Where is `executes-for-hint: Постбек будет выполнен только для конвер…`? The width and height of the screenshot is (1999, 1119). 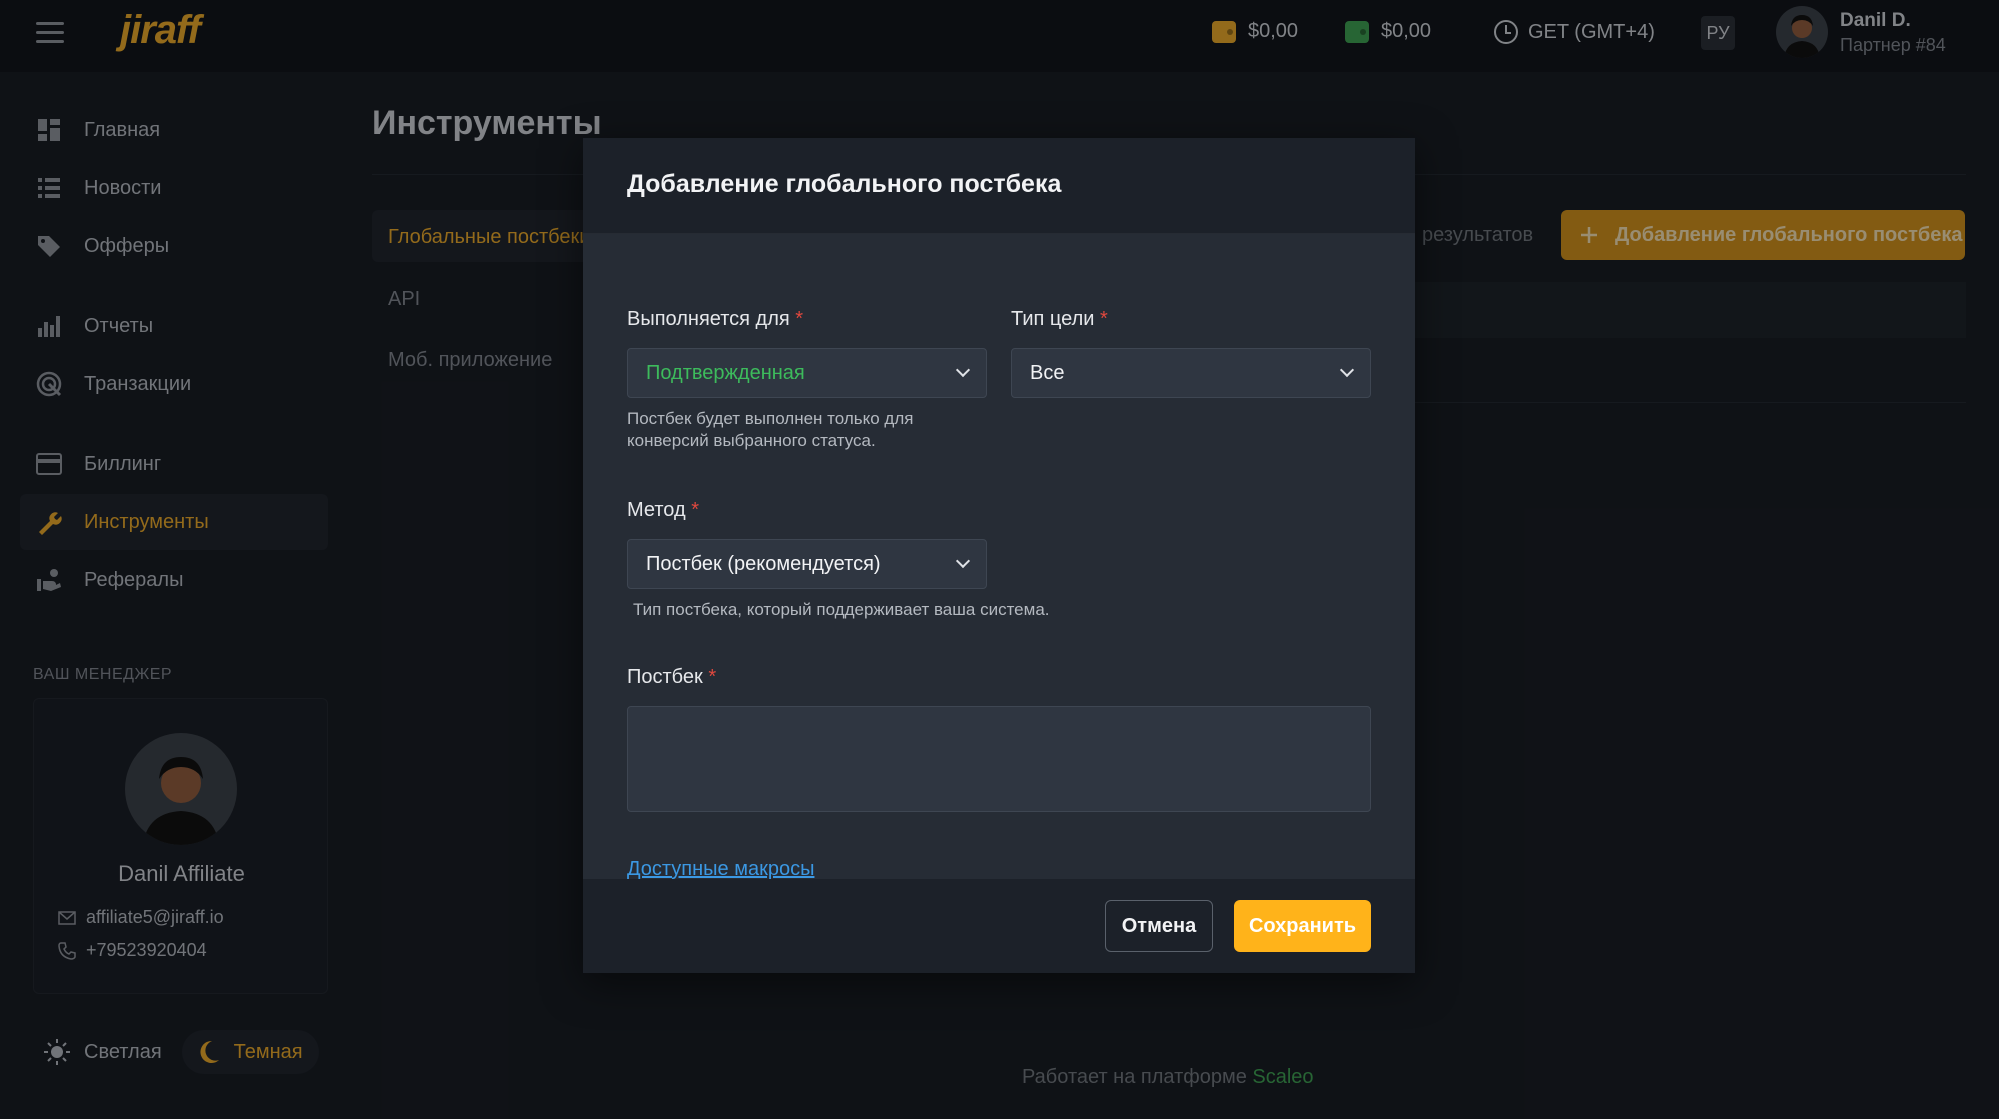
executes-for-hint: Постбек будет выполнен только для конвер… is located at coordinates (770, 429).